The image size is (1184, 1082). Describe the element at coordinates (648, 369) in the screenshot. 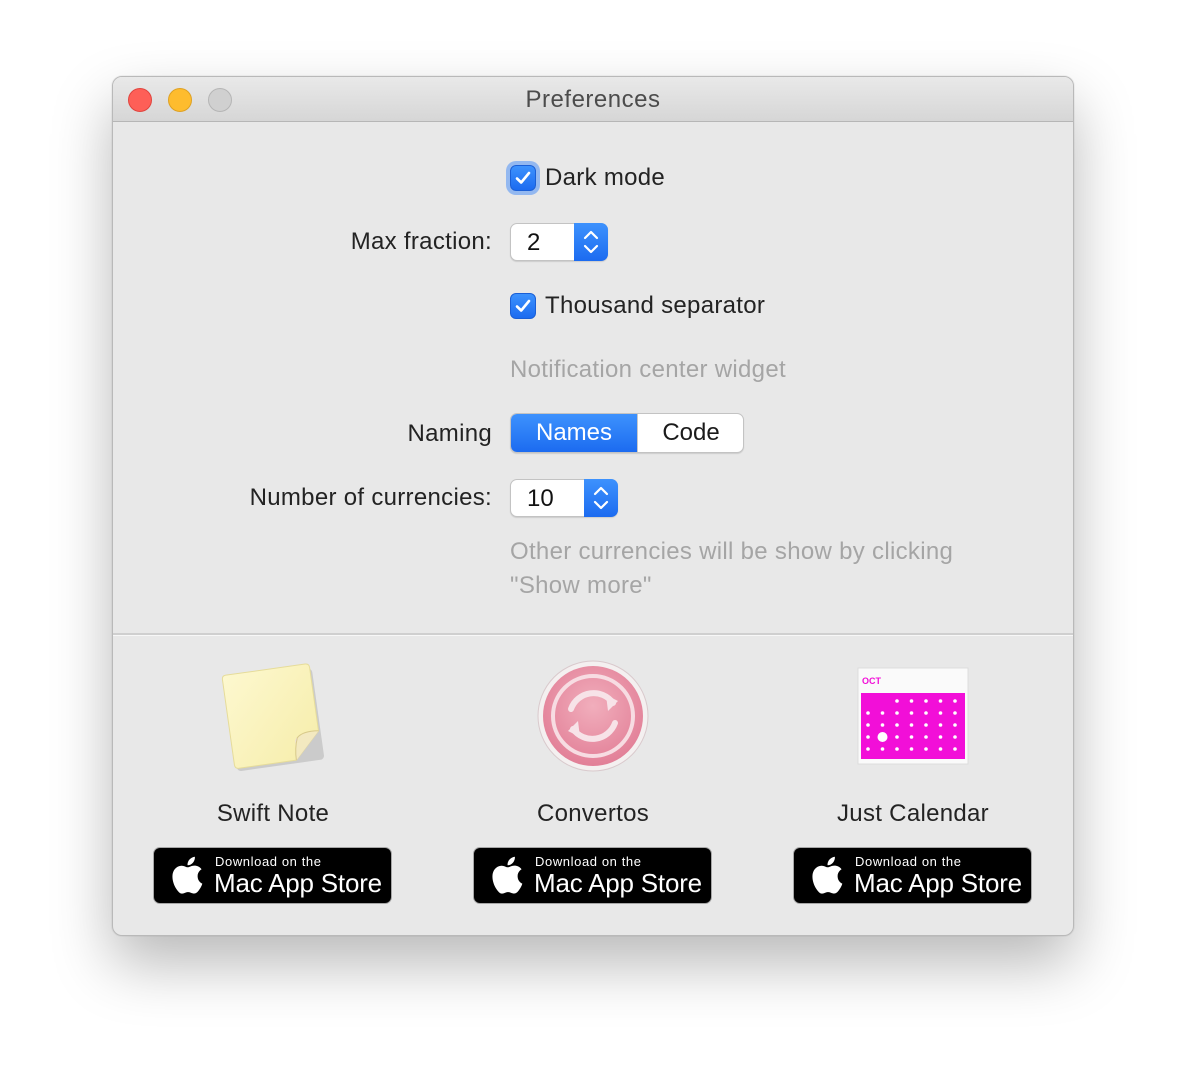

I see `notification-widget-label: Notification center widget` at that location.